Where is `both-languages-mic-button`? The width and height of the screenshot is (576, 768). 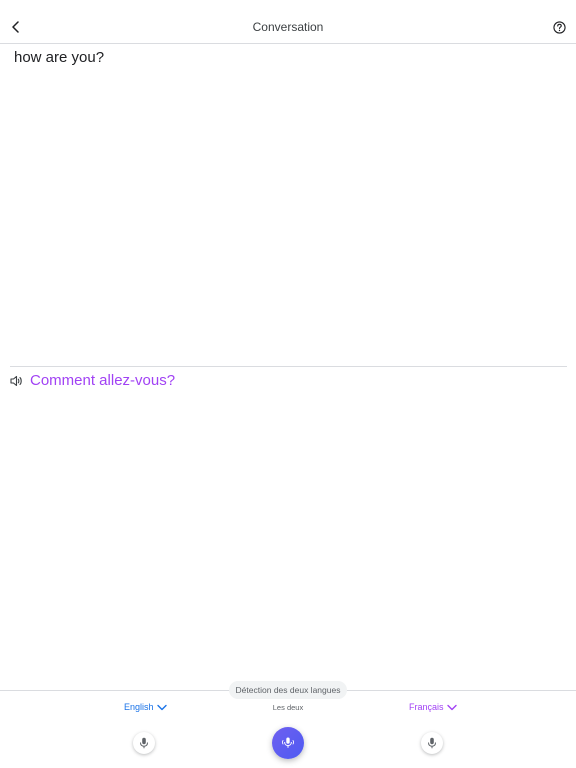
both-languages-mic-button is located at coordinates (288, 743).